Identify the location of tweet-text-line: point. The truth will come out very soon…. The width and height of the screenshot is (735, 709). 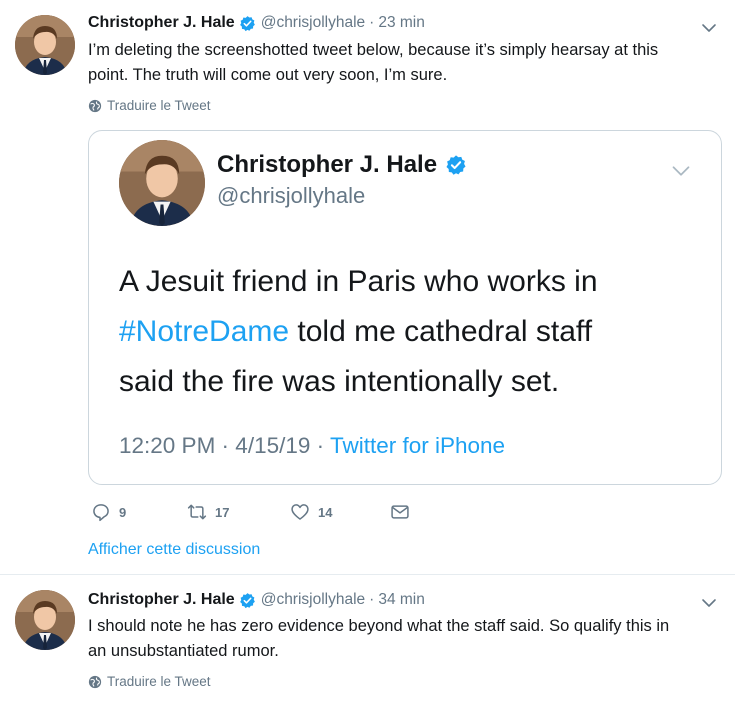
(268, 75).